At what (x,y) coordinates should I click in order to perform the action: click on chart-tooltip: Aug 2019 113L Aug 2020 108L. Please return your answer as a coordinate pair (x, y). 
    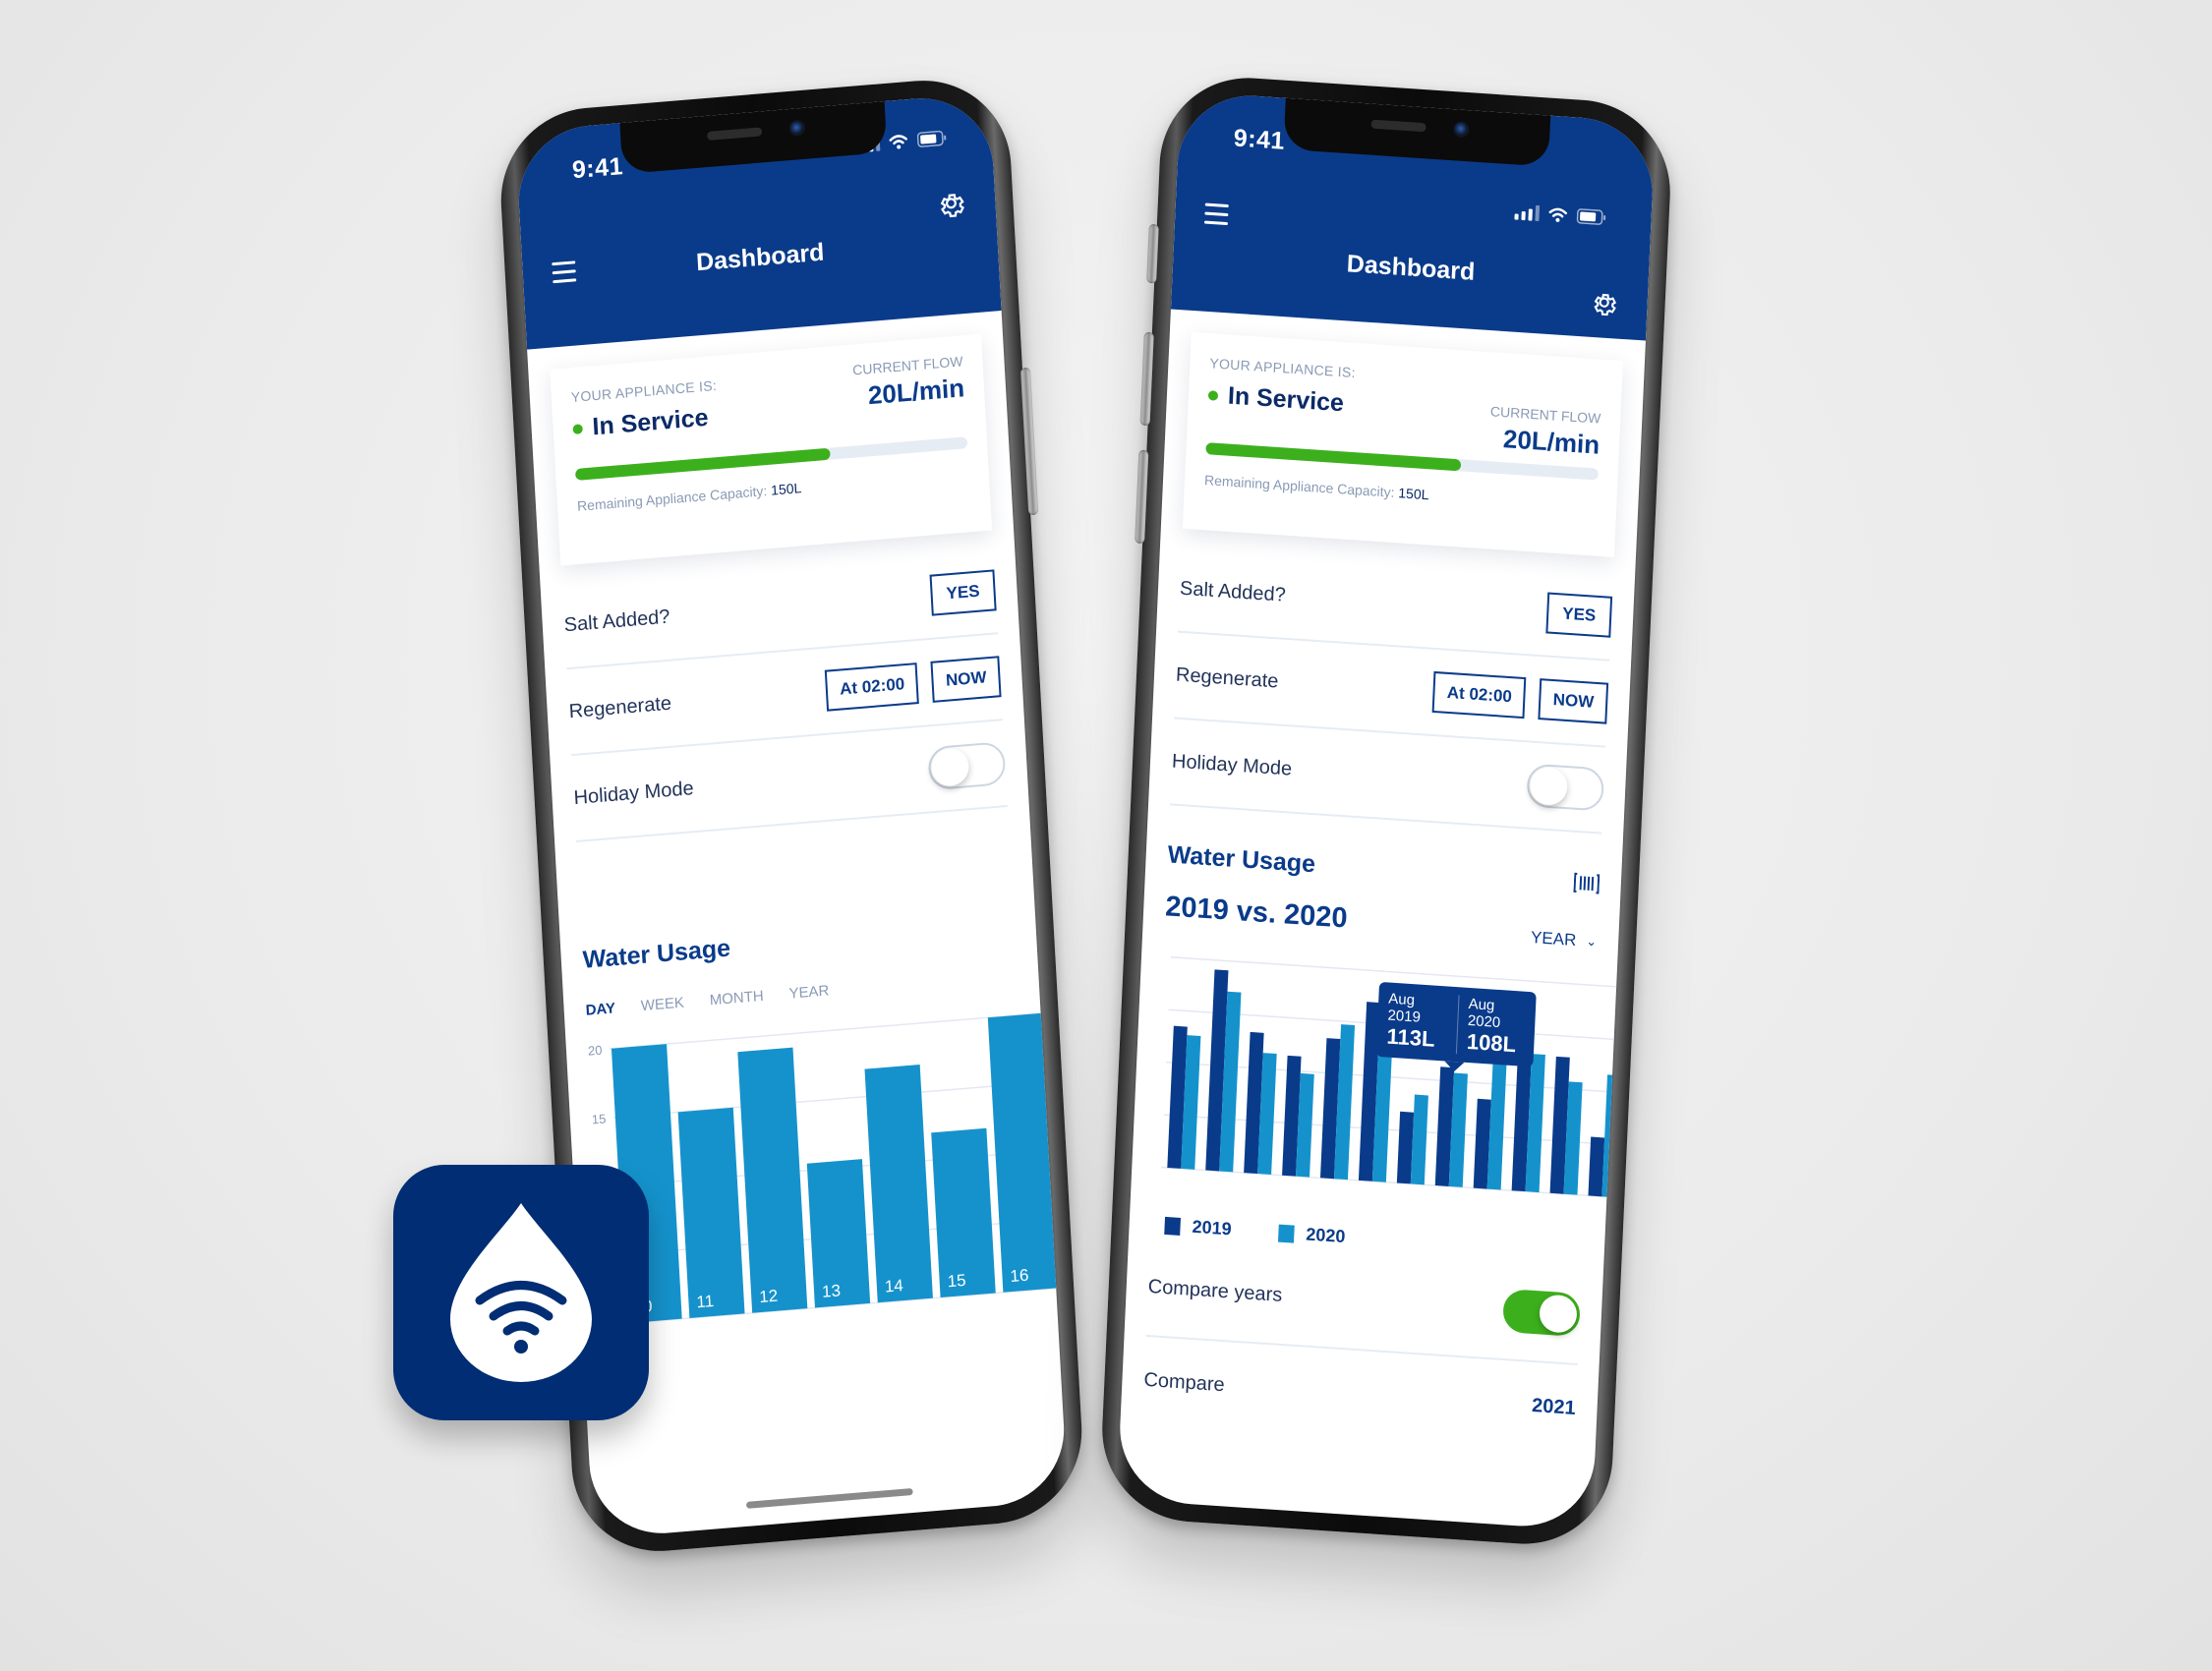
    Looking at the image, I should click on (1456, 1024).